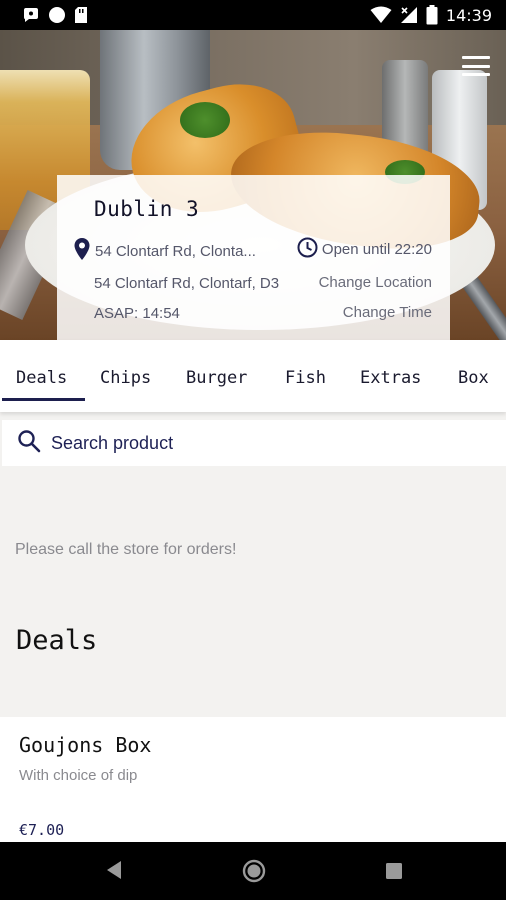 This screenshot has width=506, height=900. What do you see at coordinates (187, 283) in the screenshot?
I see `store-address-full: 54 Clontarf Rd, Clontarf, D3` at bounding box center [187, 283].